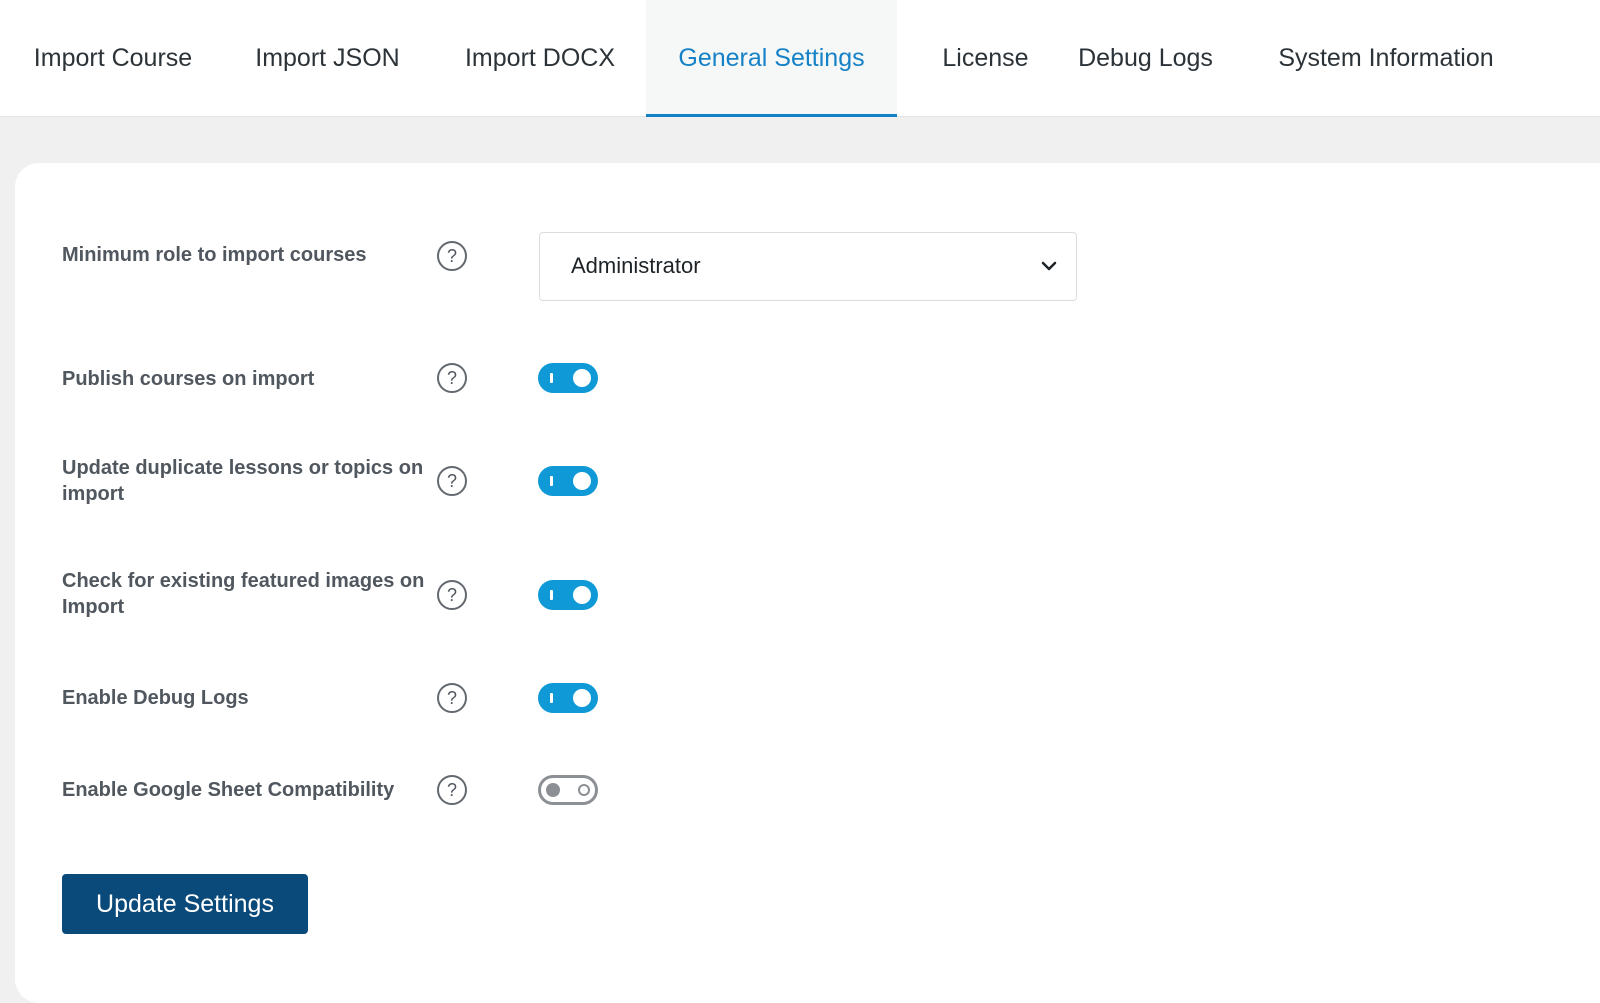  I want to click on toggle-off-dot, so click(553, 790).